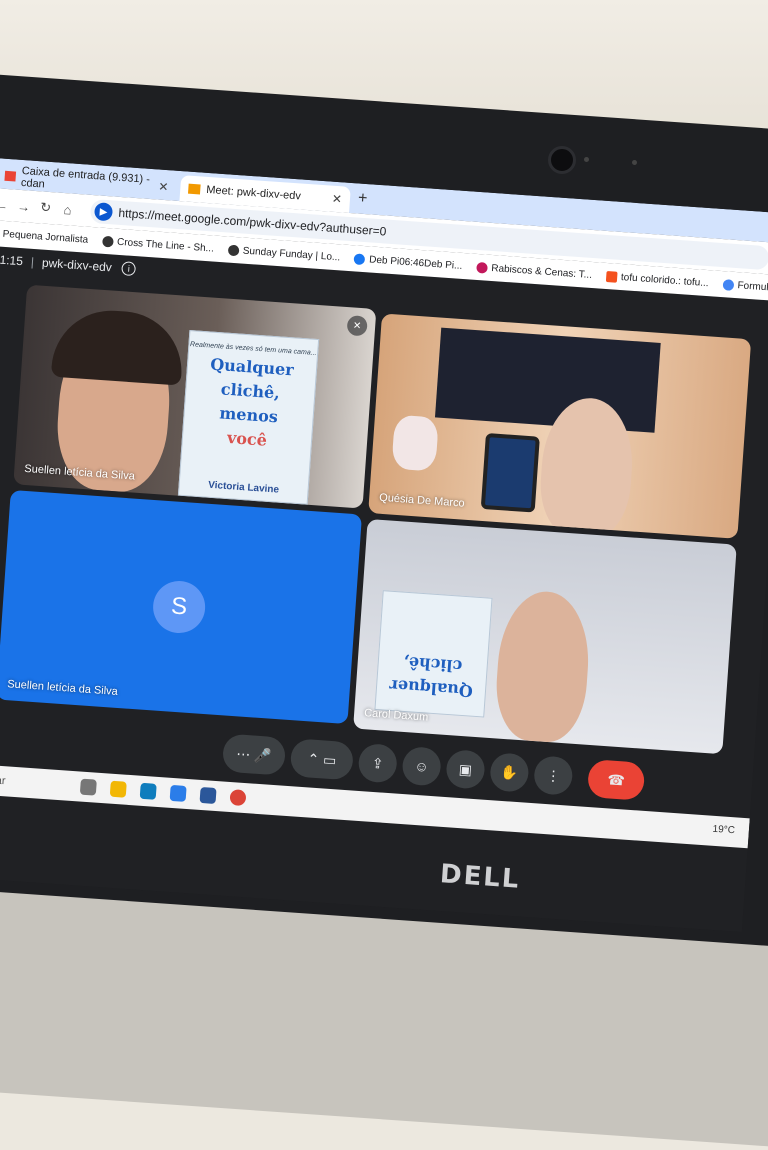 The height and width of the screenshot is (1150, 768). I want to click on meeting-code: pwk-dixv-edv, so click(77, 265).